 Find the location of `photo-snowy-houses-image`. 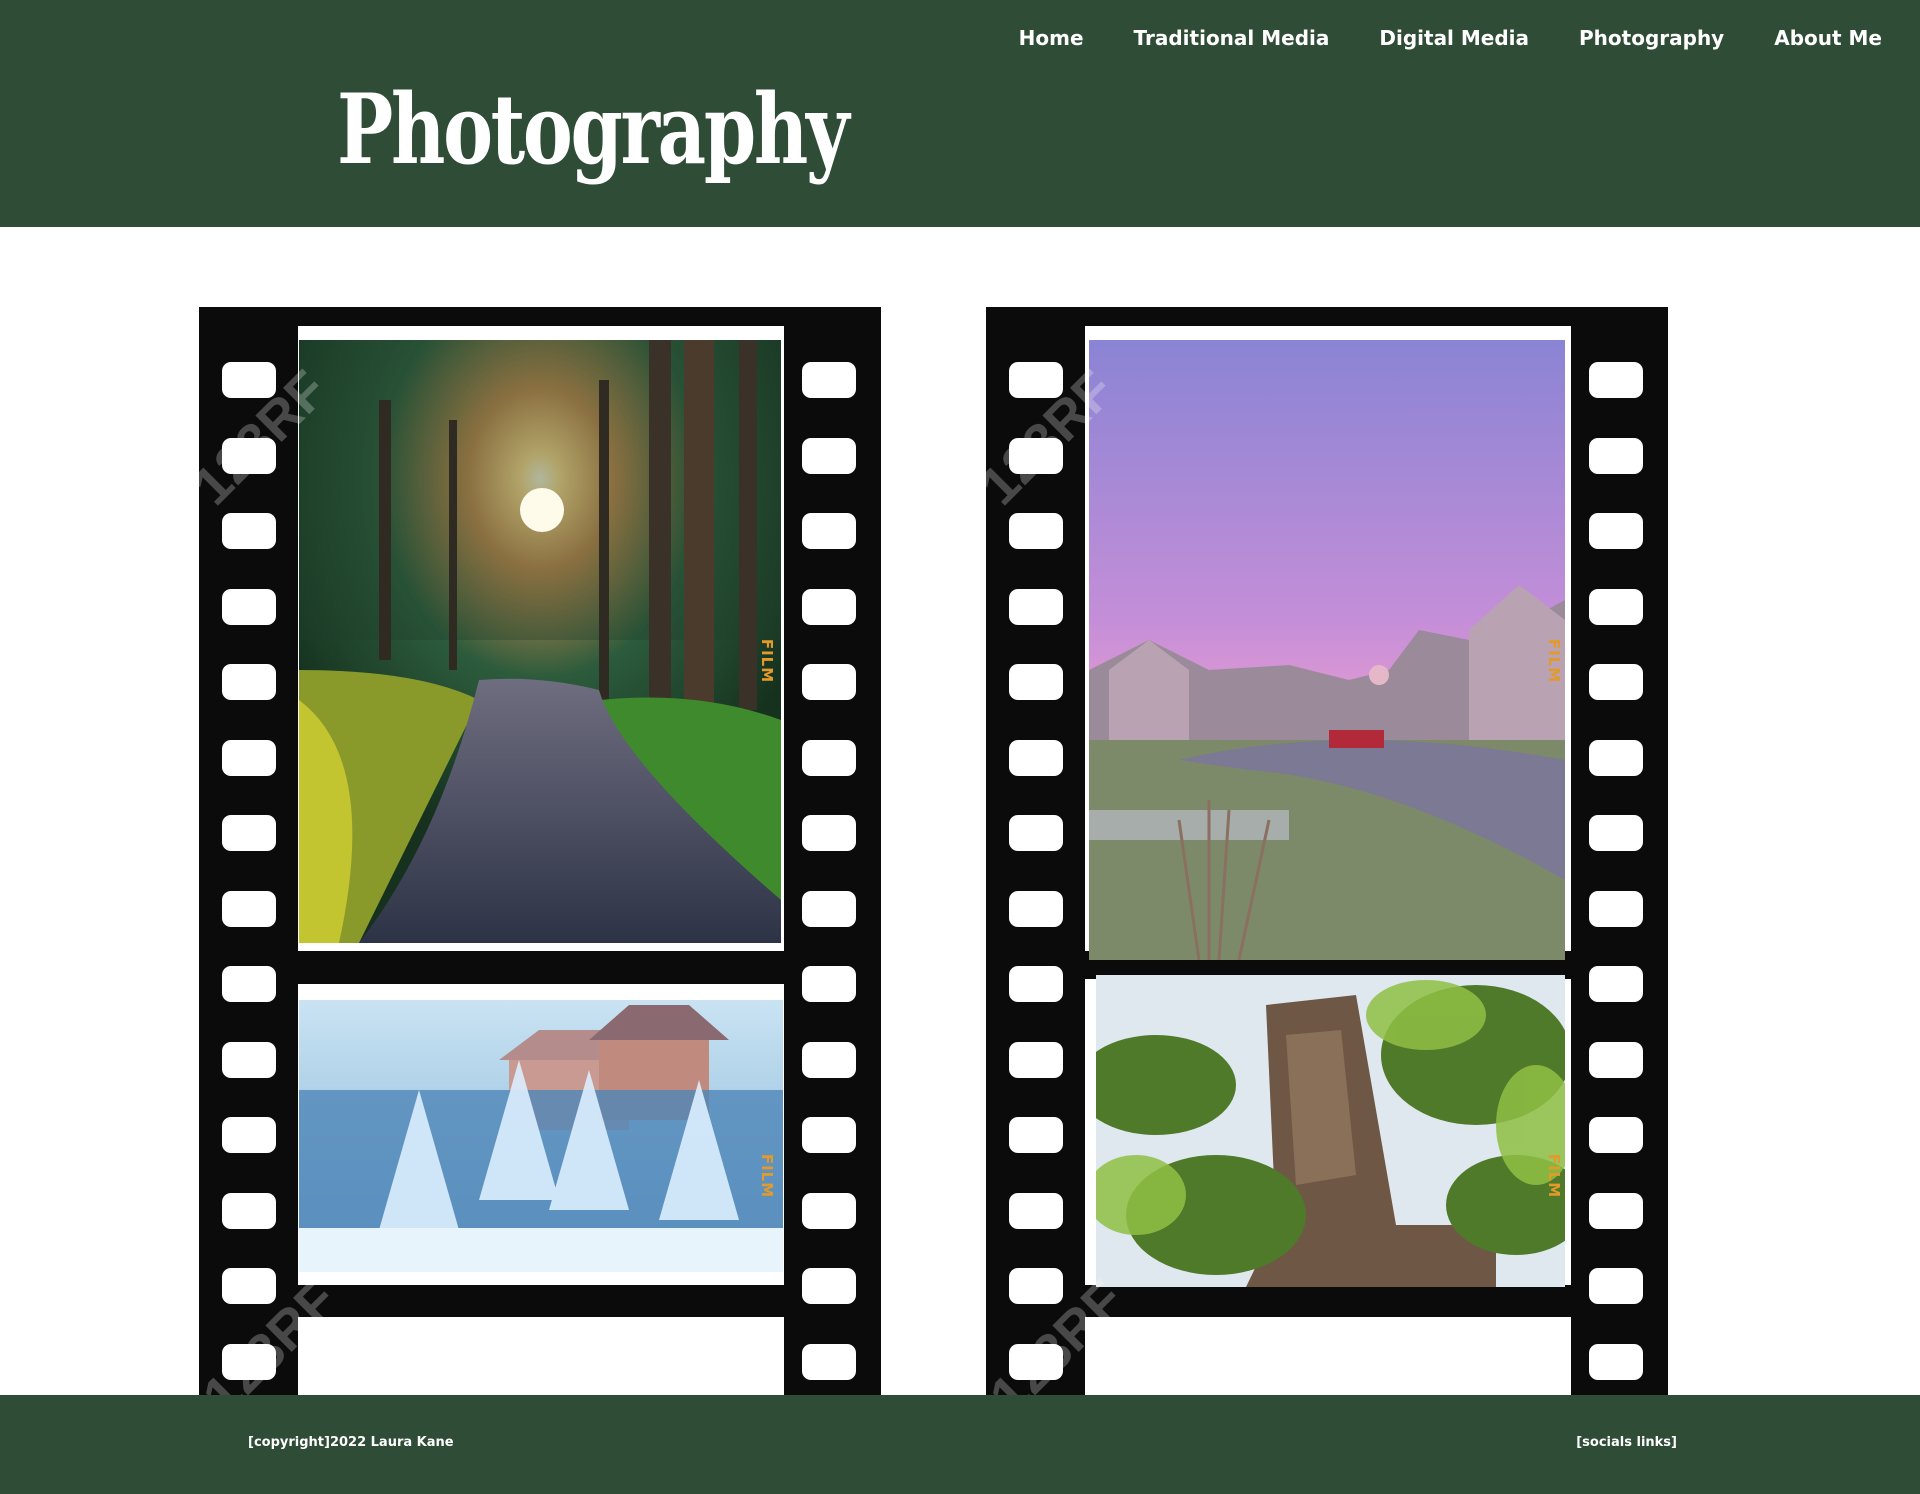

photo-snowy-houses-image is located at coordinates (541, 1136).